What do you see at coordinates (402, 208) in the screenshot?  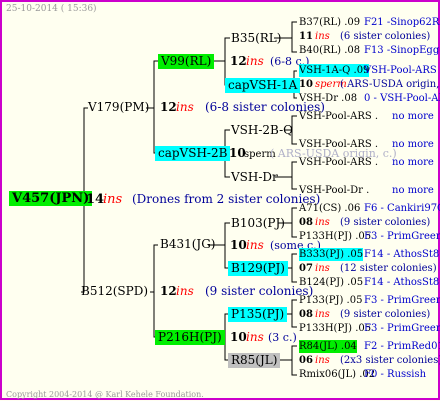 I see `gen4-sire-origin: F6 - Cankiri97Q` at bounding box center [402, 208].